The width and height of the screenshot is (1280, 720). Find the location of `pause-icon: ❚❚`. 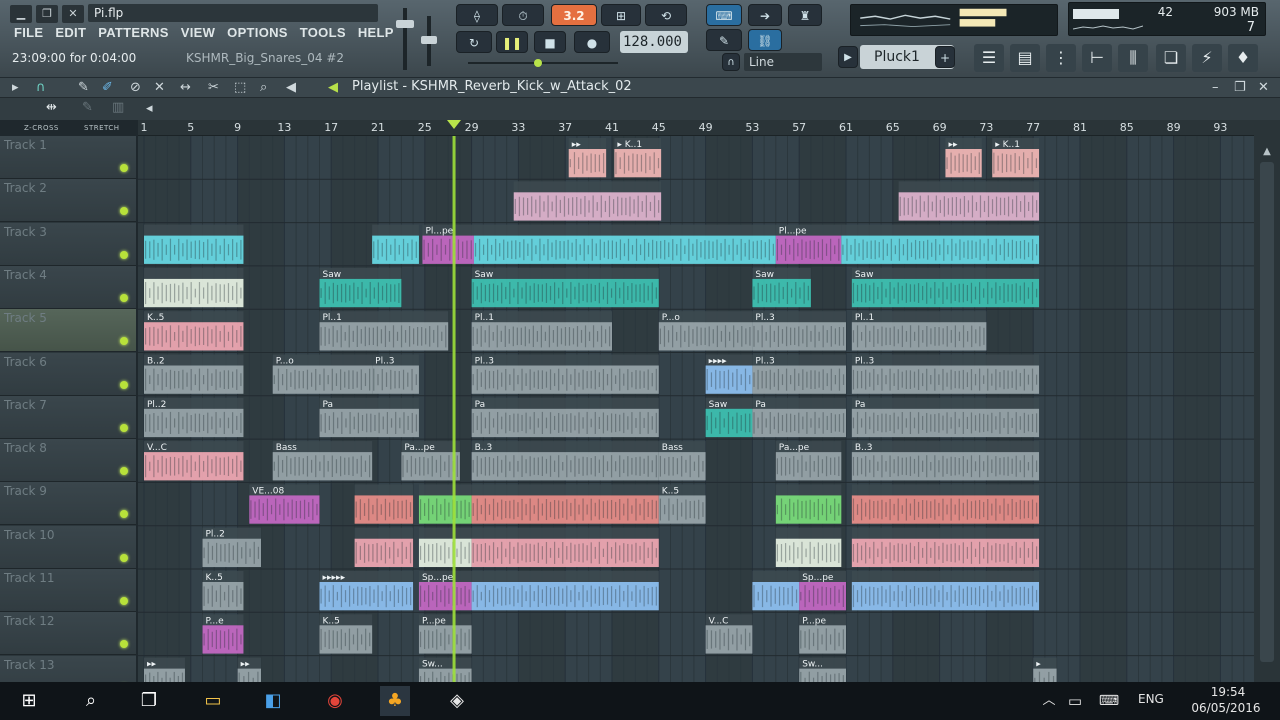

pause-icon: ❚❚ is located at coordinates (512, 42).